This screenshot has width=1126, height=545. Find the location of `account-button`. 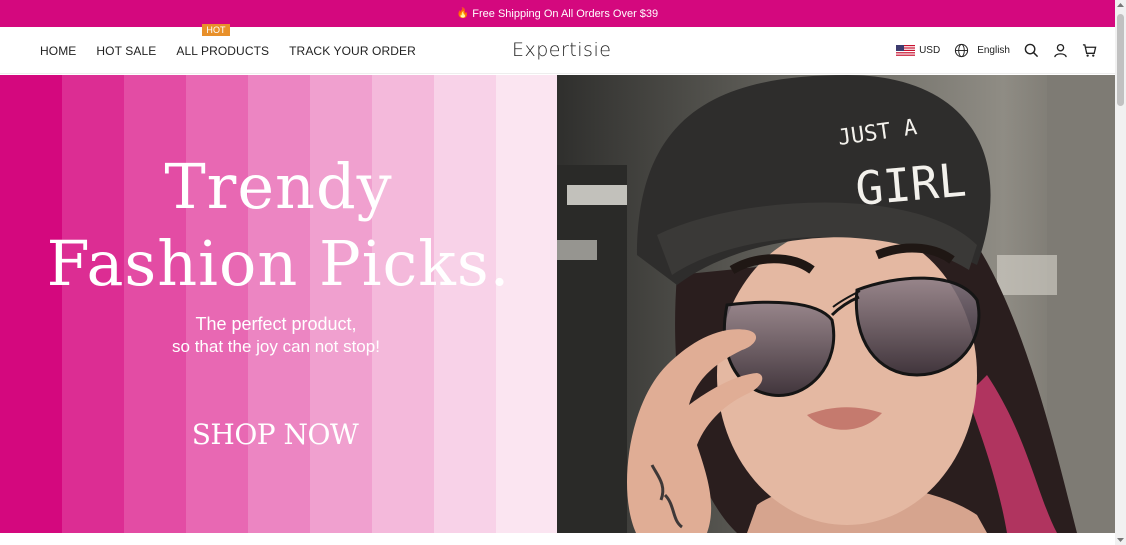

account-button is located at coordinates (1060, 50).